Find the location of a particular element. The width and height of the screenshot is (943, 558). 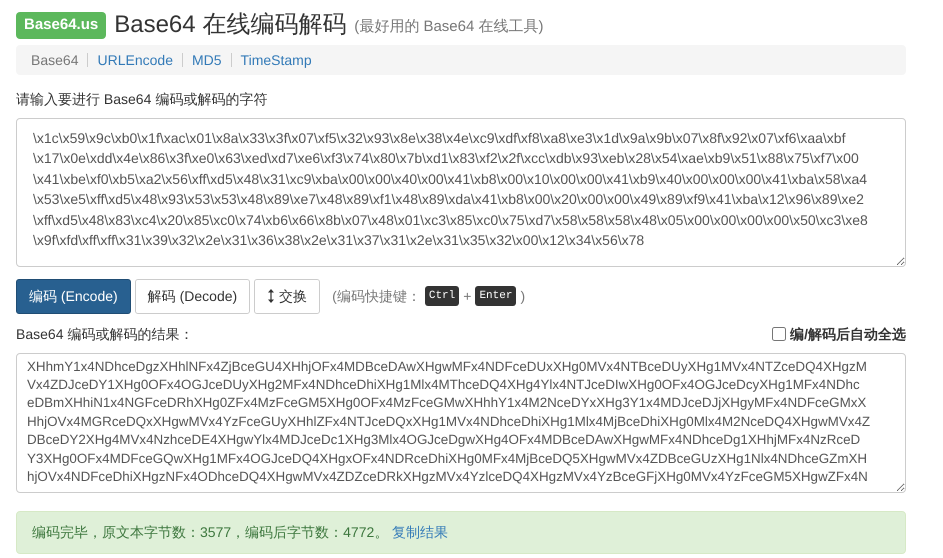

nav-link: TimeStamp is located at coordinates (275, 59).